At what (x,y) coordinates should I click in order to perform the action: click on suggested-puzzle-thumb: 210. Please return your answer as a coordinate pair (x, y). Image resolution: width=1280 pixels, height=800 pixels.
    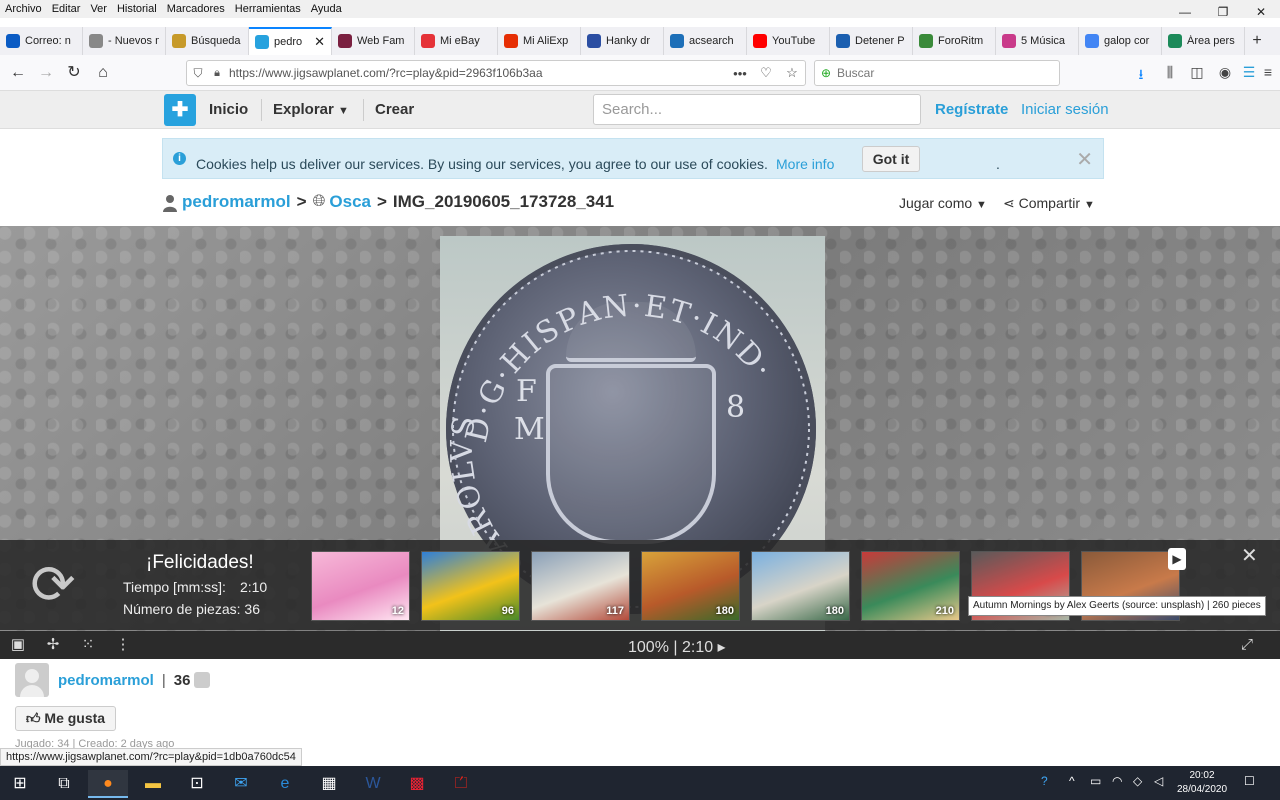
    Looking at the image, I should click on (910, 586).